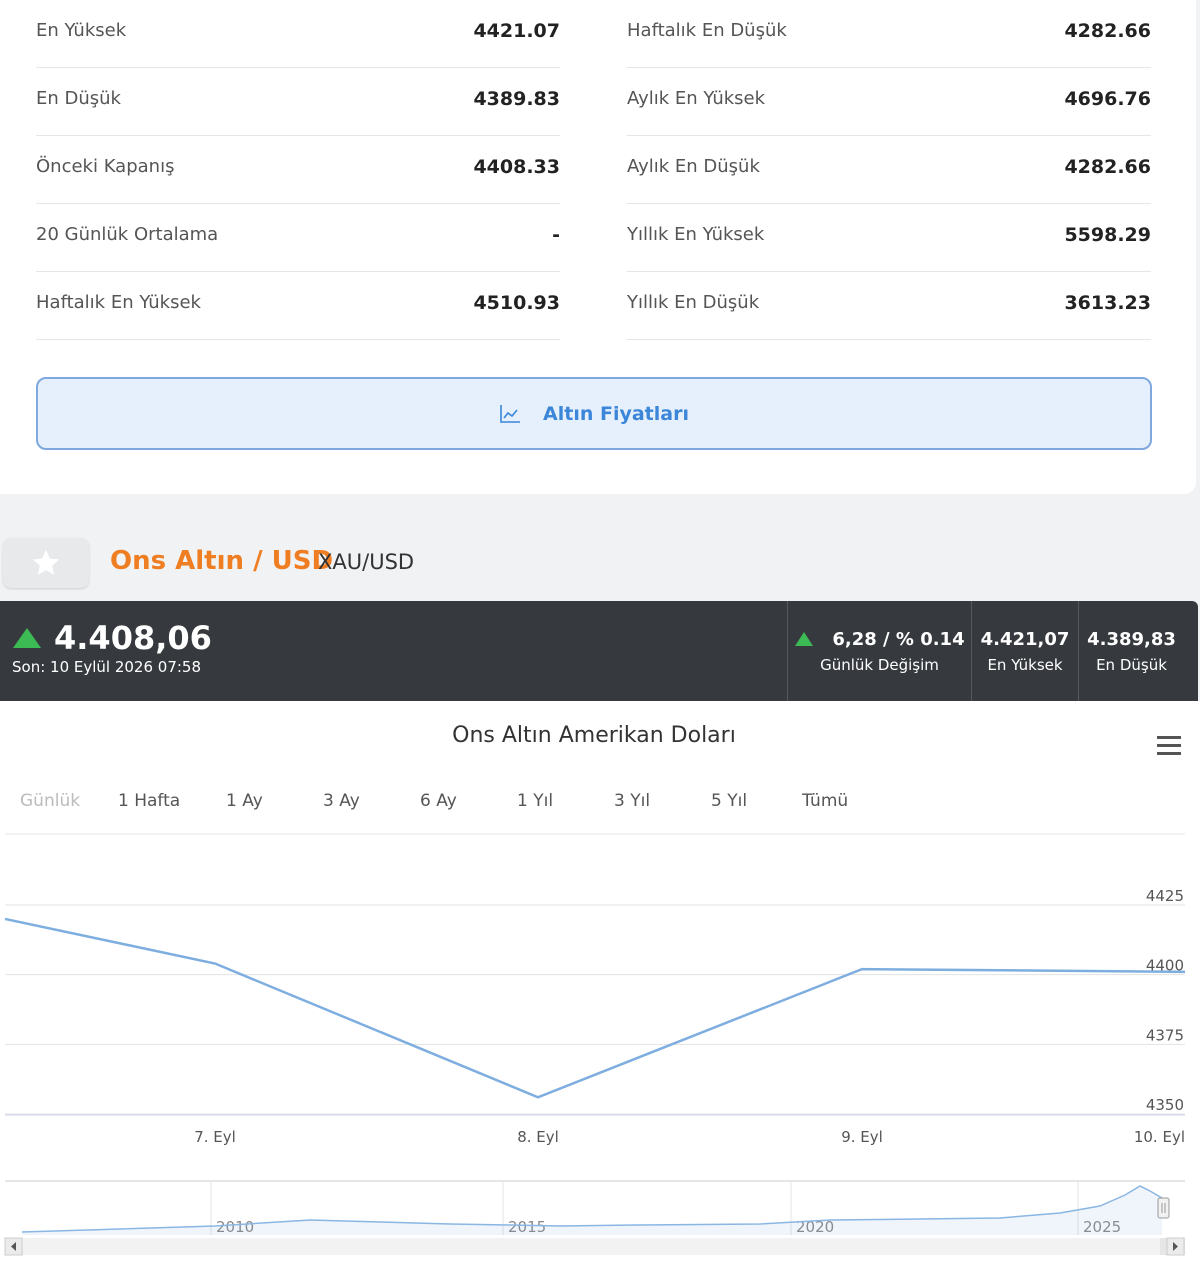 This screenshot has height=1272, width=1200. What do you see at coordinates (696, 98) in the screenshot?
I see `stat-label: Aylık En Yüksek` at bounding box center [696, 98].